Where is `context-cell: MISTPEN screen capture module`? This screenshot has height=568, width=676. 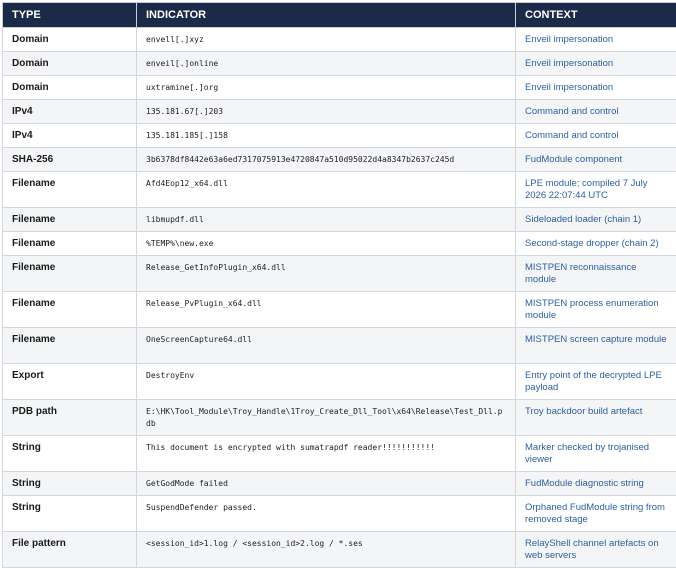
context-cell: MISTPEN screen capture module is located at coordinates (596, 346).